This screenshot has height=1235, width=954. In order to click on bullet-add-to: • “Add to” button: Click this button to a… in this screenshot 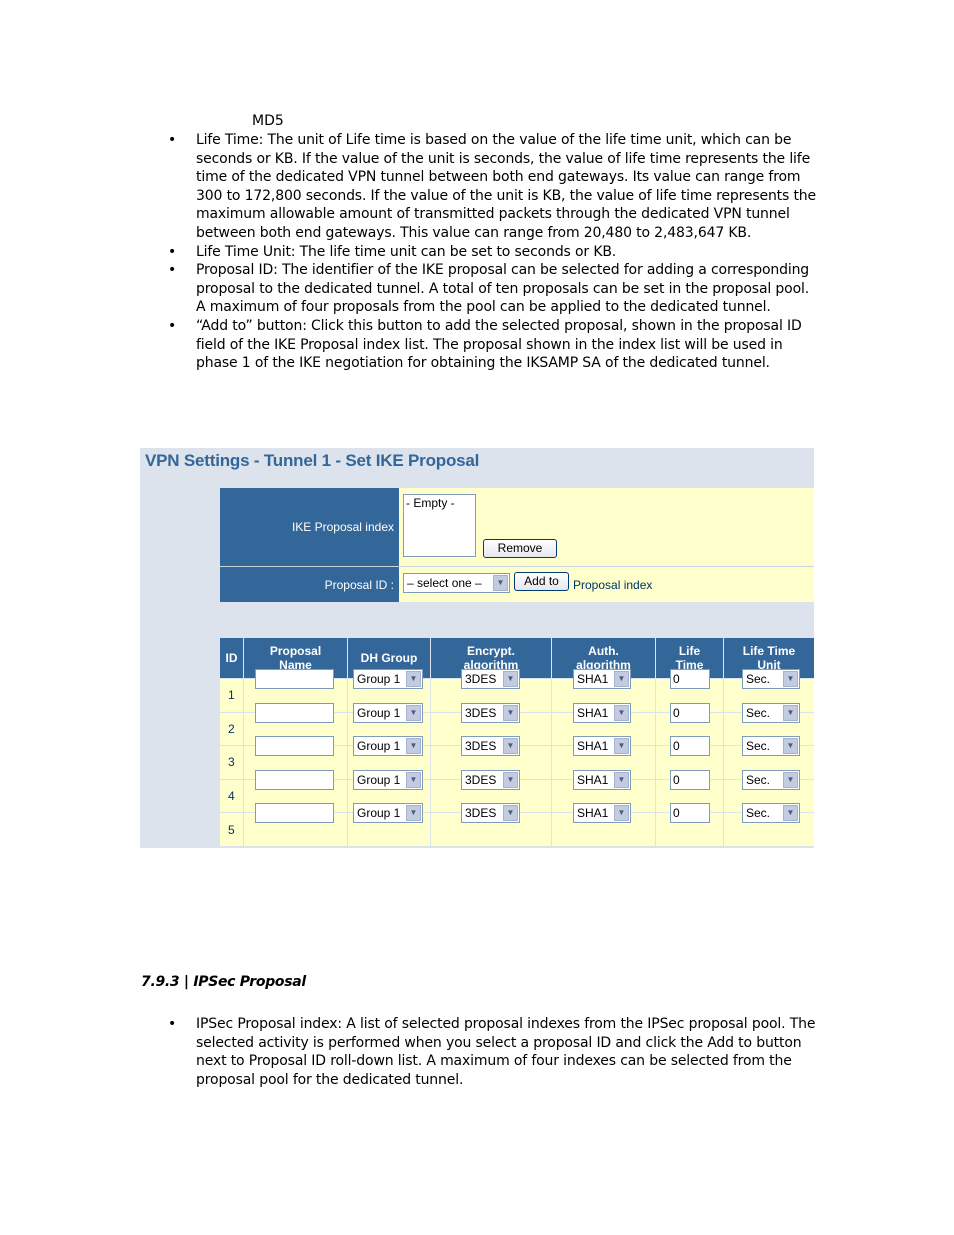, I will do `click(485, 344)`.